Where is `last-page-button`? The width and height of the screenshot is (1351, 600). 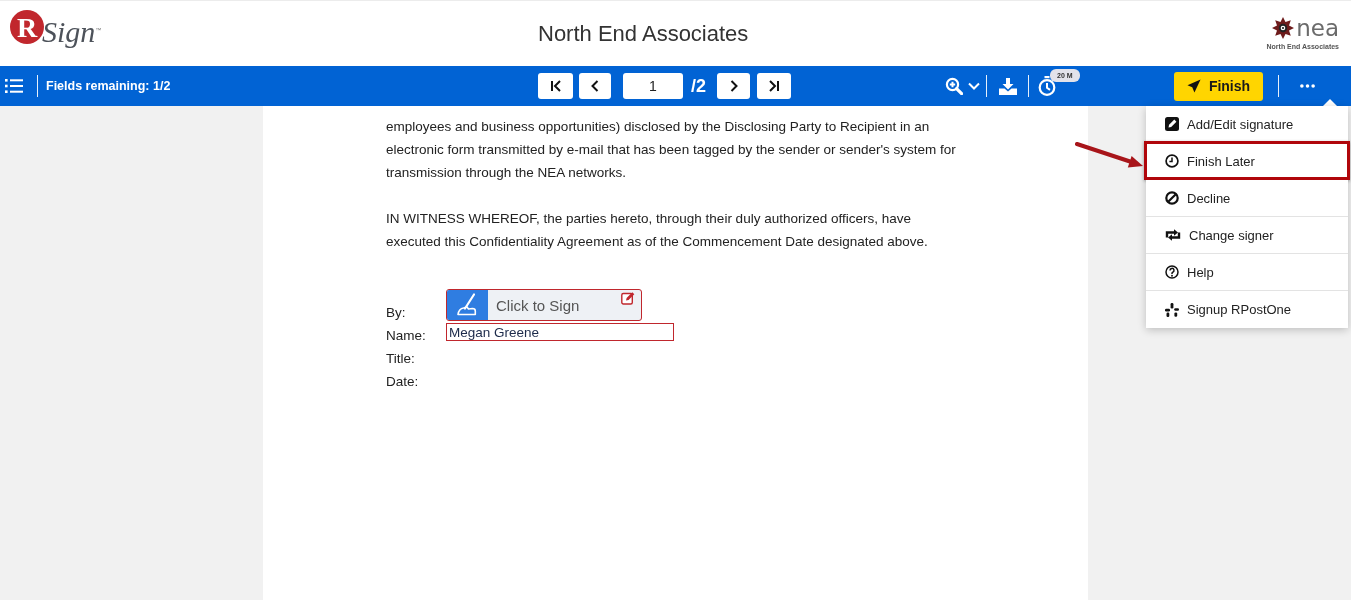 last-page-button is located at coordinates (774, 86).